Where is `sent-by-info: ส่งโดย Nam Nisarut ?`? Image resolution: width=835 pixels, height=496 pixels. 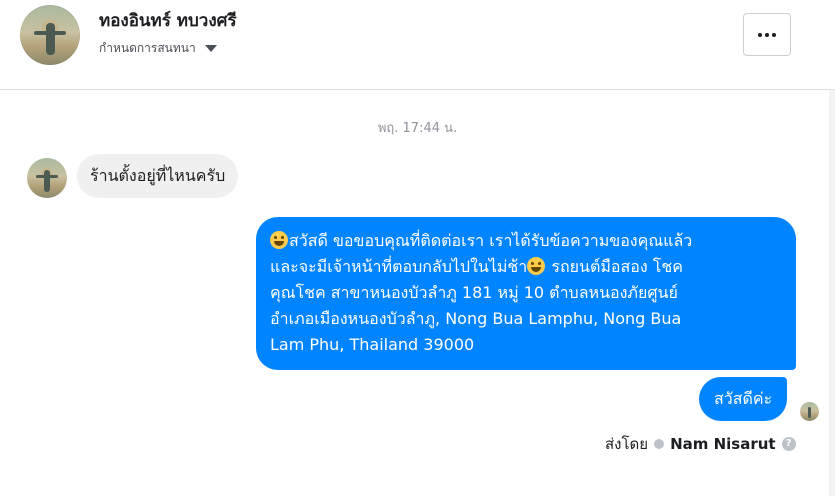 sent-by-info: ส่งโดย Nam Nisarut ? is located at coordinates (700, 444).